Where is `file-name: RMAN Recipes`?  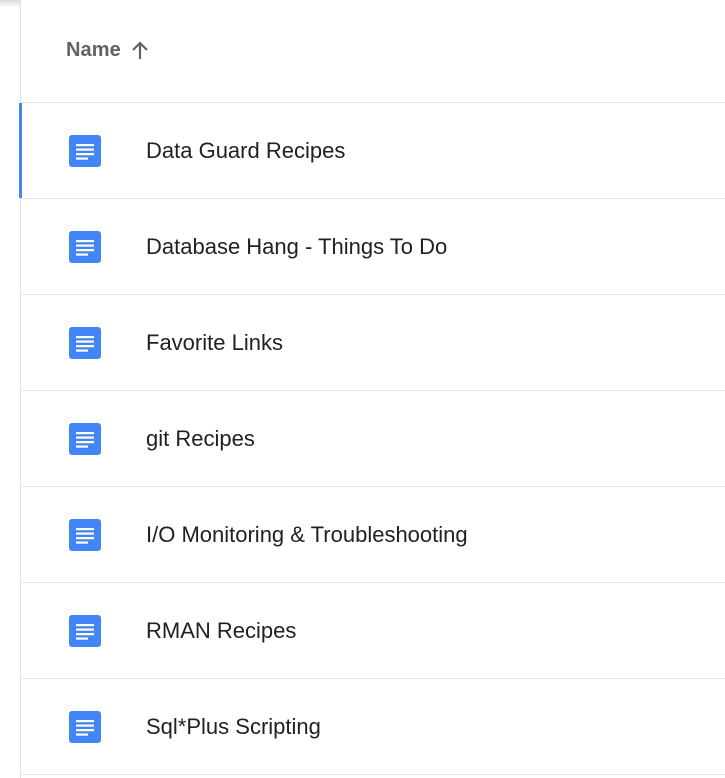
file-name: RMAN Recipes is located at coordinates (221, 630).